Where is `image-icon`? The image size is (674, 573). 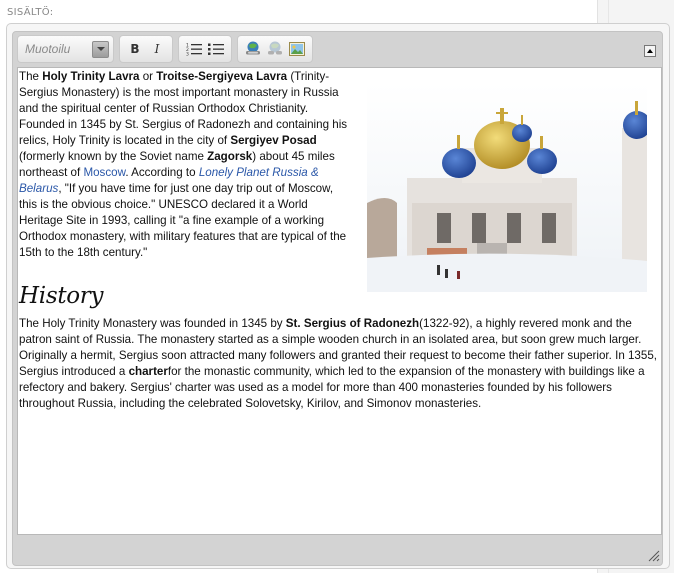 image-icon is located at coordinates (297, 49).